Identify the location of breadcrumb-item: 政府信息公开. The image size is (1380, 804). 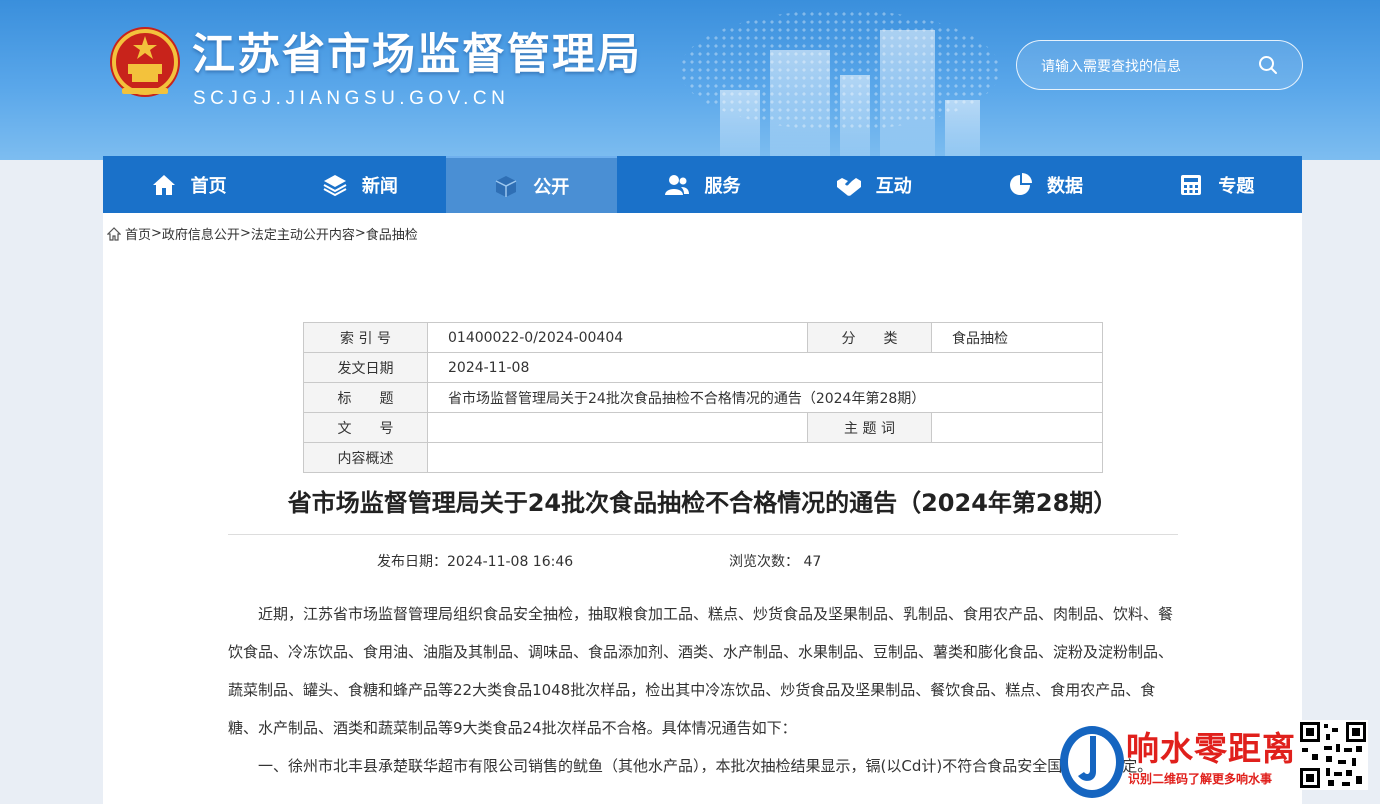
(201, 233).